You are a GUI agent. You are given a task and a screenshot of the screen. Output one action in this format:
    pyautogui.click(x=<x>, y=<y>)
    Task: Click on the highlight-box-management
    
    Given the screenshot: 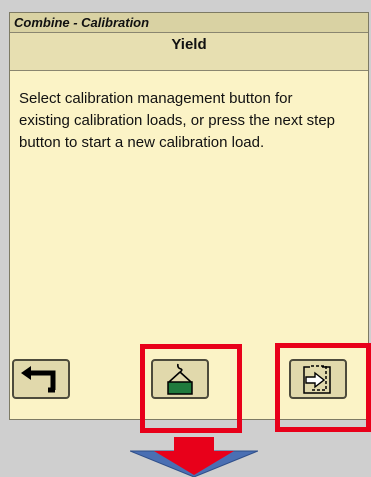 What is the action you would take?
    pyautogui.click(x=191, y=388)
    